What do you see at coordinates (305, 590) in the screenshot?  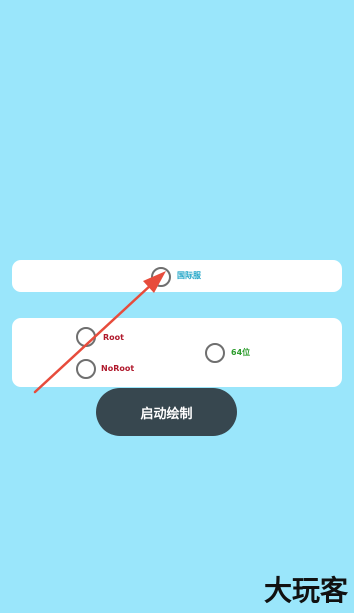 I see `watermark-logo: 大玩客` at bounding box center [305, 590].